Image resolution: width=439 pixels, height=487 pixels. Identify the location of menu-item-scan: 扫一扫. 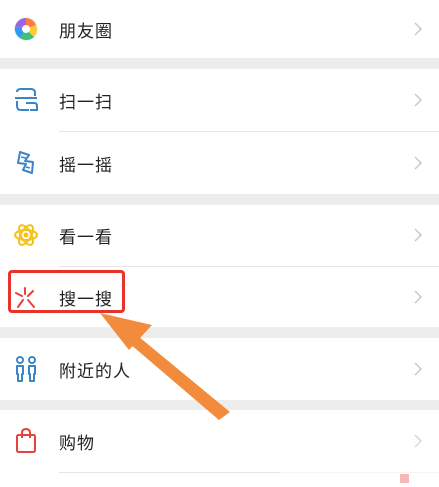
(219, 100).